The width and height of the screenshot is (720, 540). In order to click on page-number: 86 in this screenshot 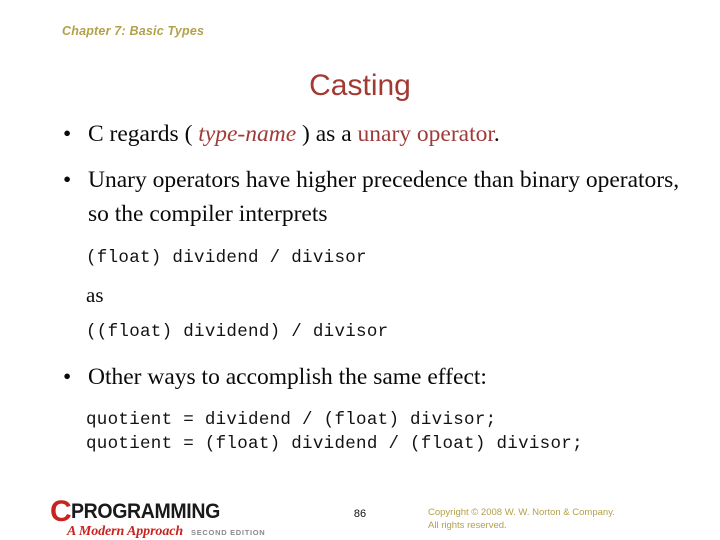, I will do `click(360, 514)`.